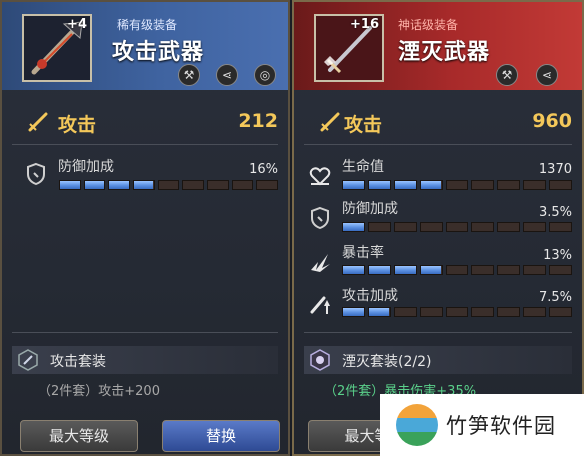 The height and width of the screenshot is (456, 584). Describe the element at coordinates (320, 176) in the screenshot. I see `heart-icon` at that location.